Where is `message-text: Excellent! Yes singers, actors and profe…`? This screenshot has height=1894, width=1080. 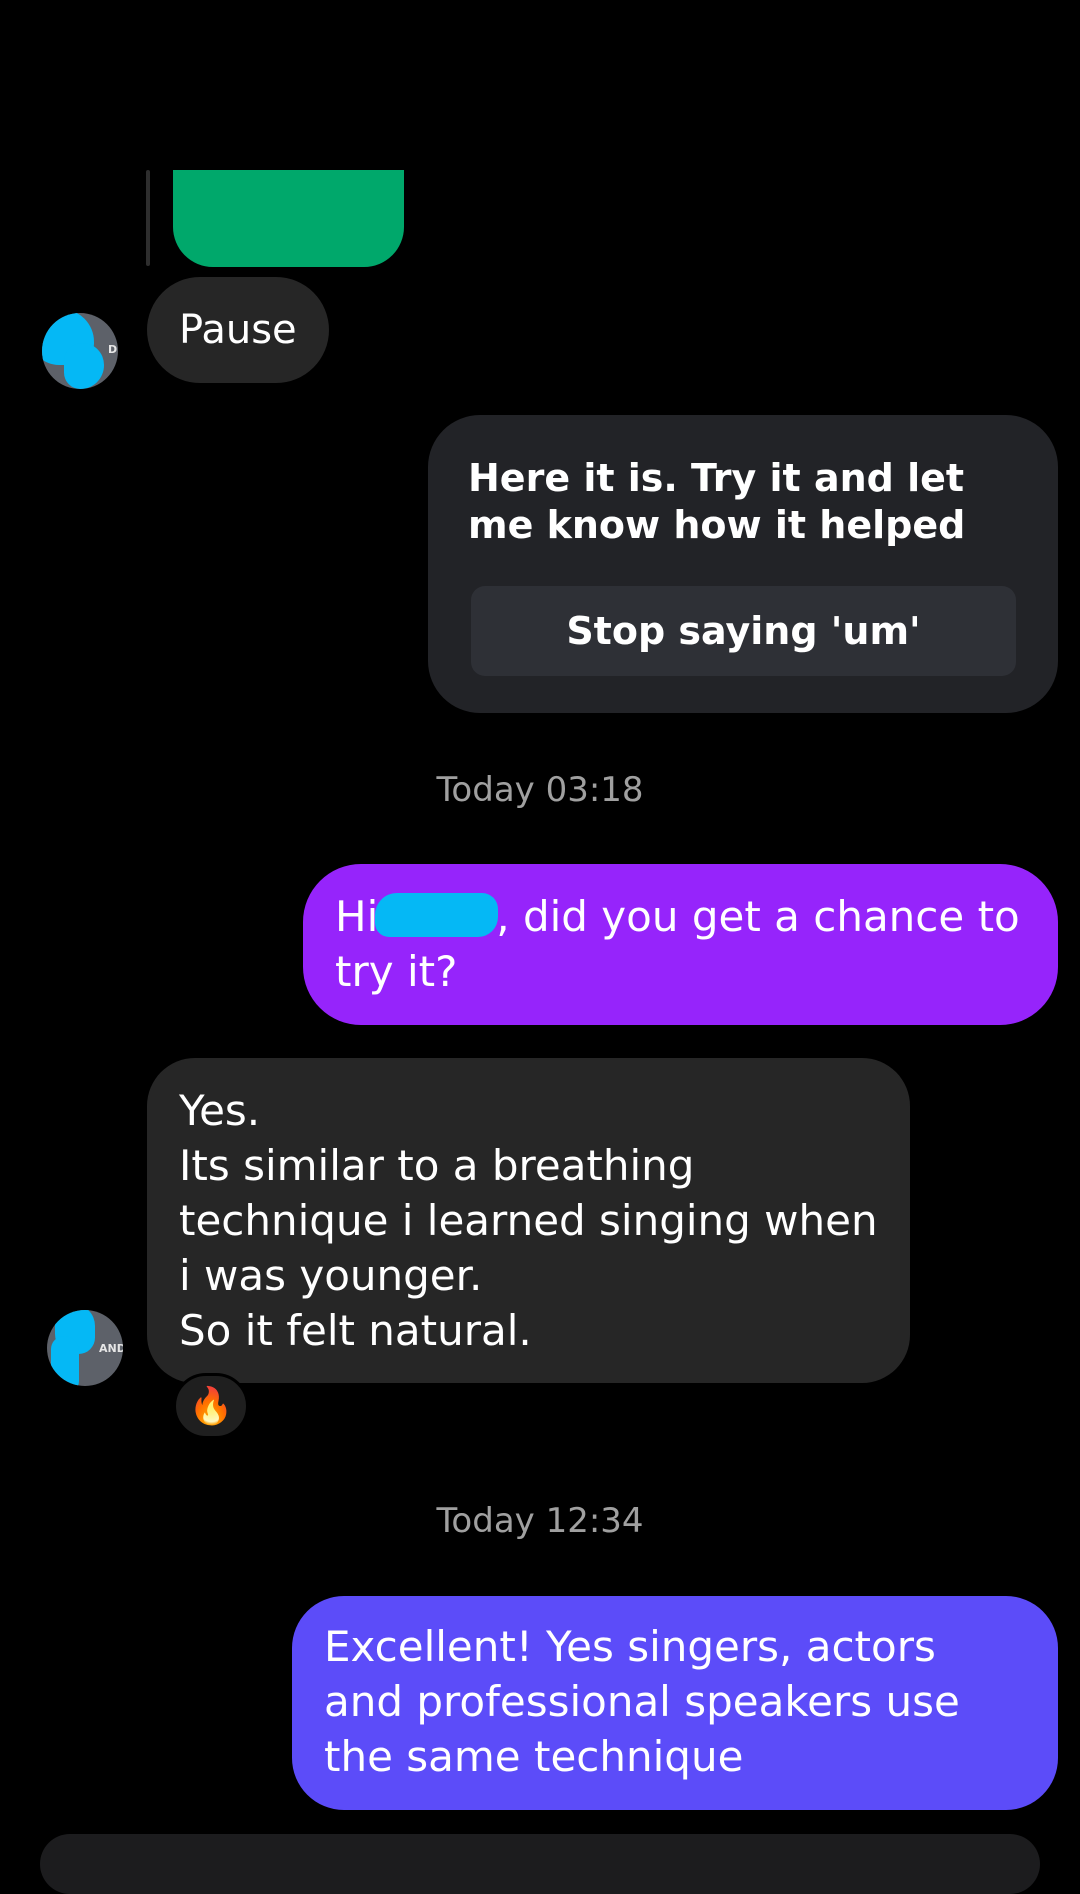 message-text: Excellent! Yes singers, actors and profe… is located at coordinates (642, 1701).